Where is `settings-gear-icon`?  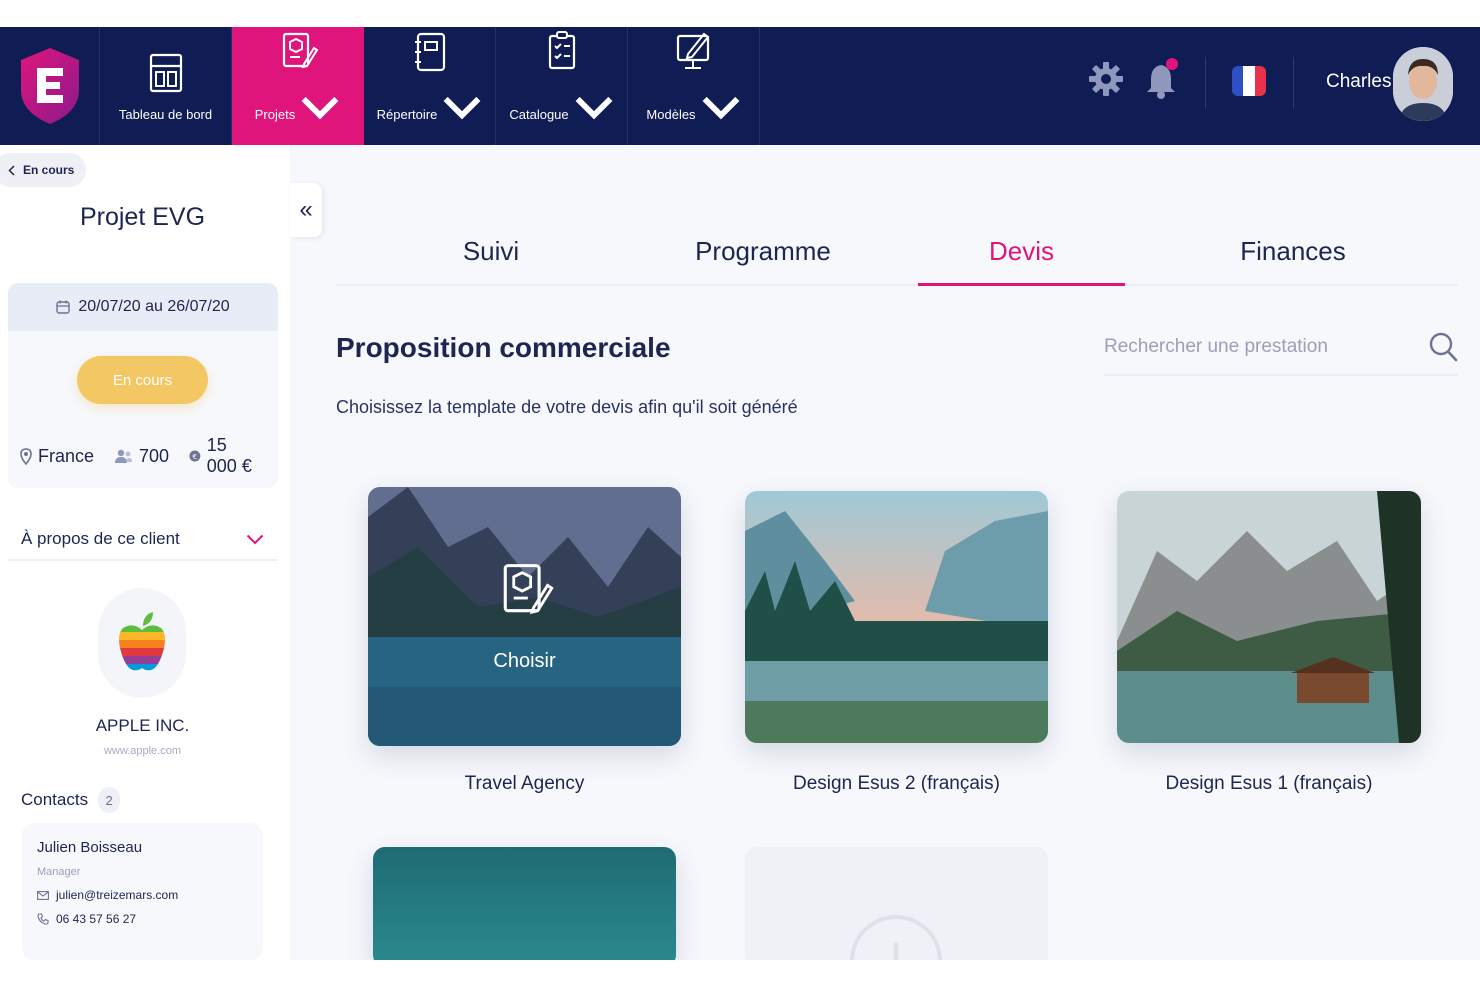
settings-gear-icon is located at coordinates (1106, 79).